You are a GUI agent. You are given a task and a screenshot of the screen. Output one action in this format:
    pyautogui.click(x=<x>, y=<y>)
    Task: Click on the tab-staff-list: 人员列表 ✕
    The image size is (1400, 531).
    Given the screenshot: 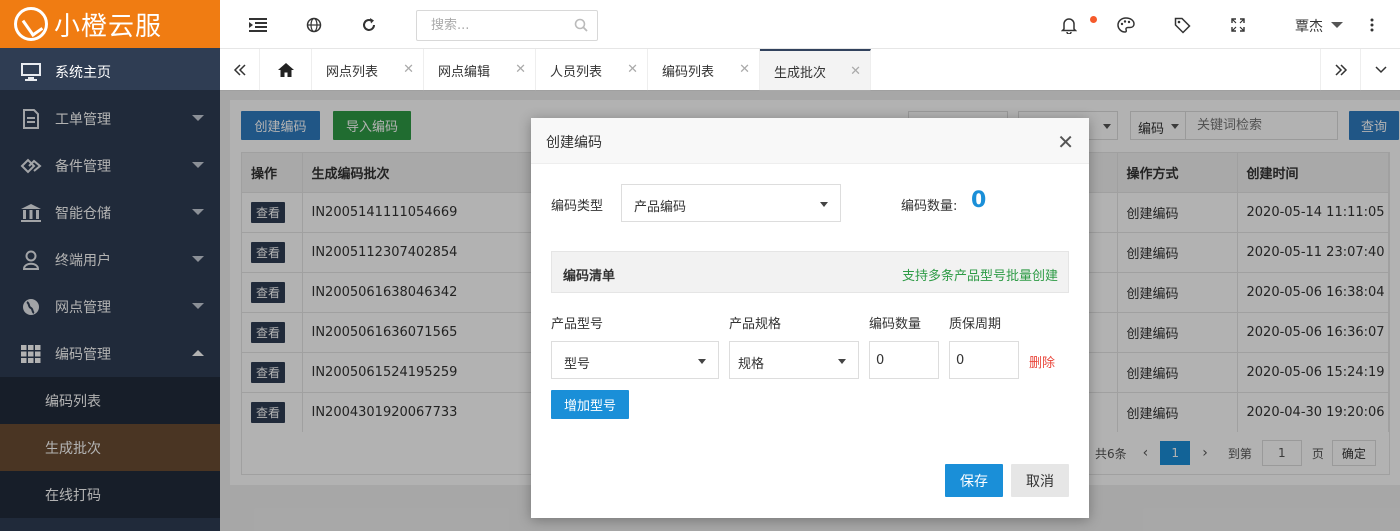 What is the action you would take?
    pyautogui.click(x=592, y=70)
    